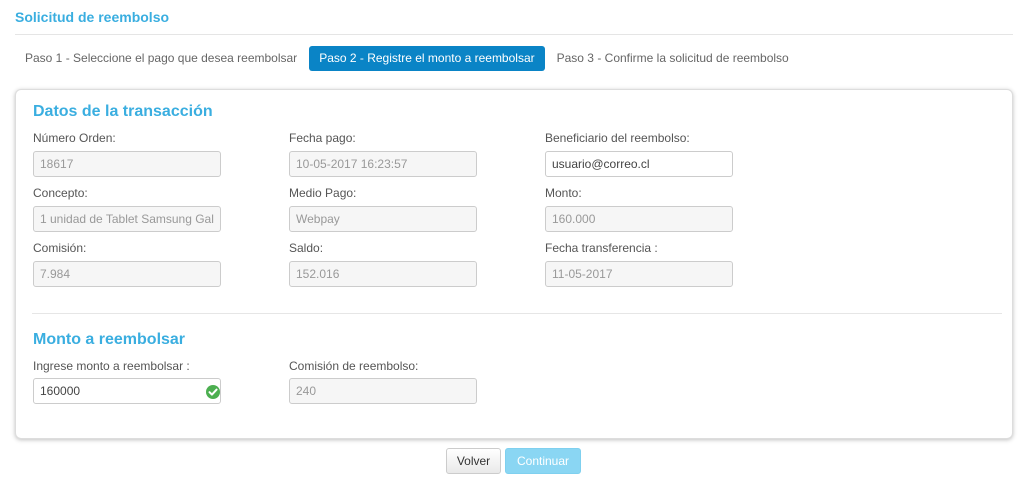 This screenshot has width=1024, height=482. What do you see at coordinates (601, 248) in the screenshot?
I see `transfer-date-label: Fecha transferencia :` at bounding box center [601, 248].